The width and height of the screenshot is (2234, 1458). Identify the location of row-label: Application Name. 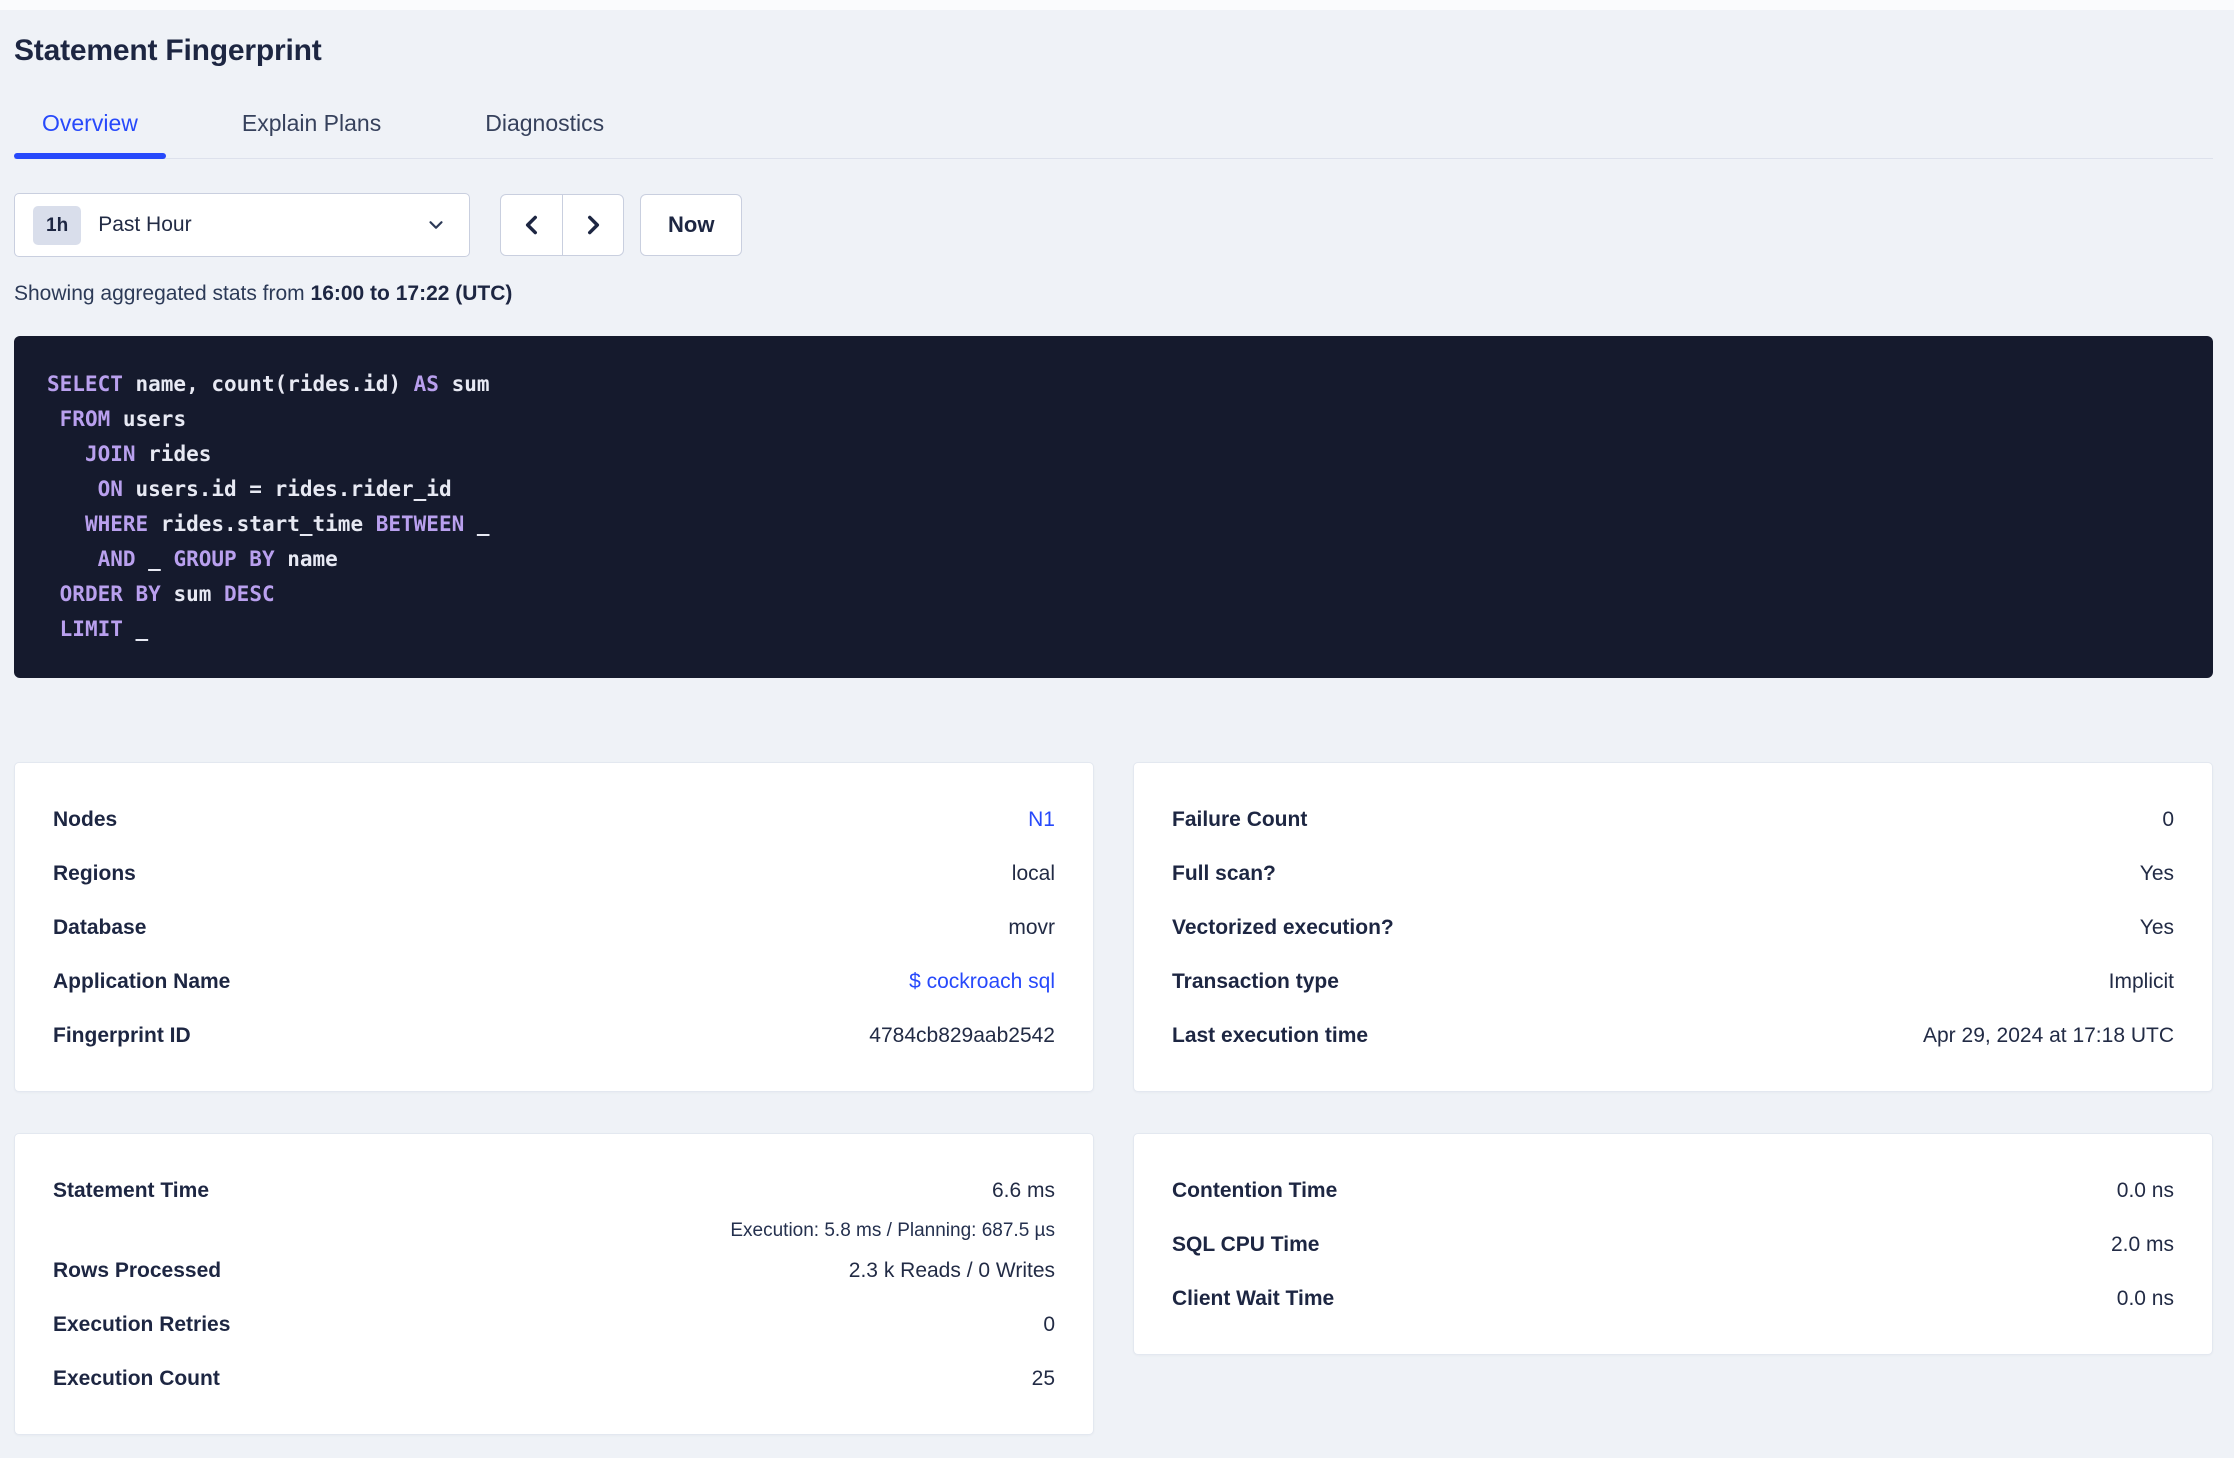
(142, 981).